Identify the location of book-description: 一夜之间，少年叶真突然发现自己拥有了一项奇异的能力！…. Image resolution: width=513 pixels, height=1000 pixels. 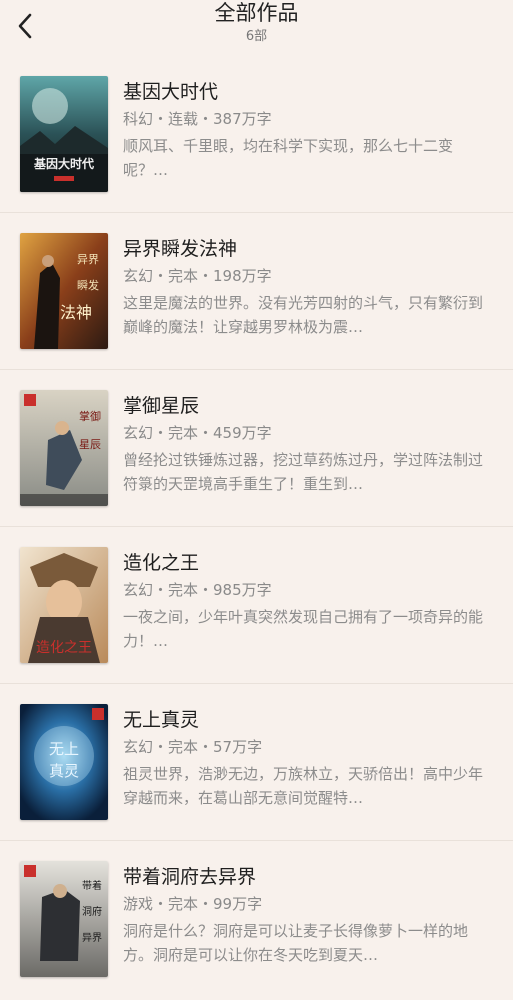
(303, 629).